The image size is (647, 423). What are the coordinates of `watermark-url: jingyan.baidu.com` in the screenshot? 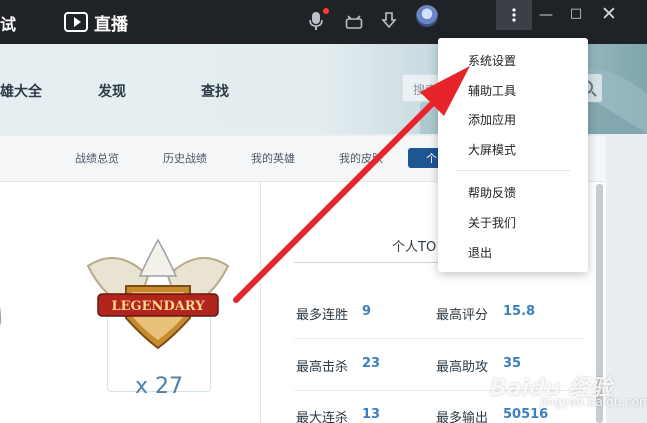 It's located at (593, 402).